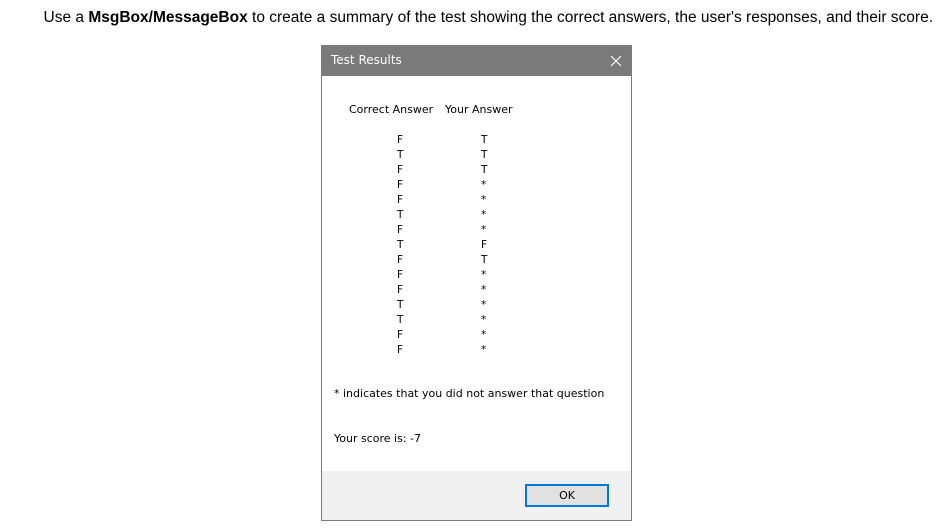 The image size is (945, 532). What do you see at coordinates (476, 61) in the screenshot?
I see `title-bar: Test Results` at bounding box center [476, 61].